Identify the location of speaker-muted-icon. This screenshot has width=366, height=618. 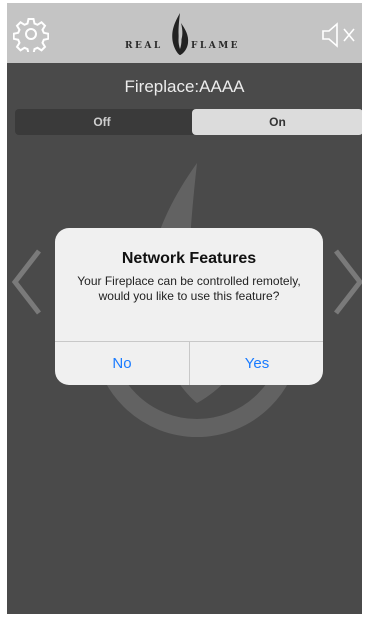
(340, 35).